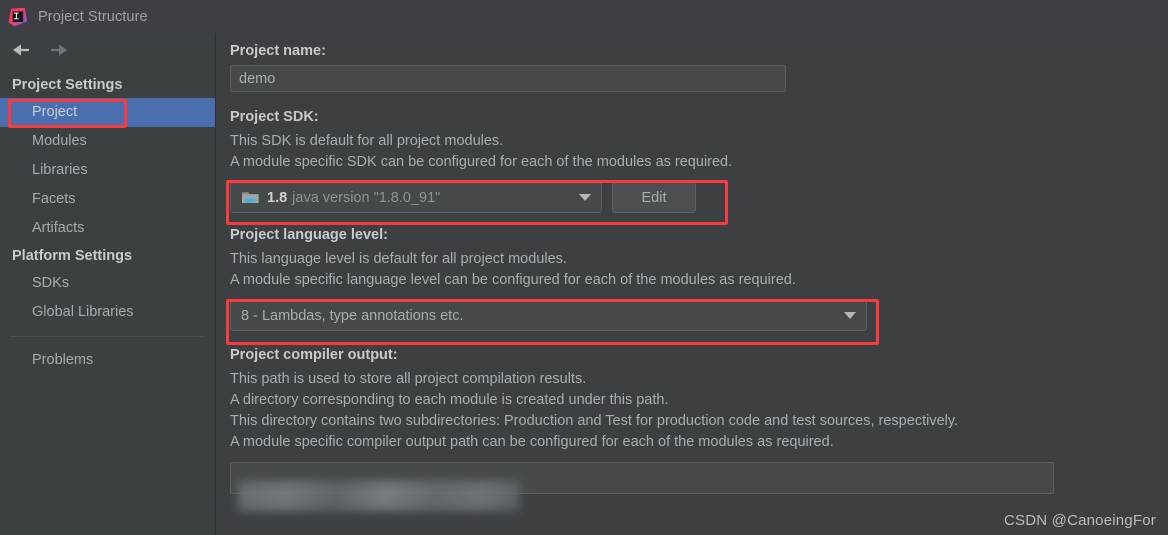  What do you see at coordinates (107, 49) in the screenshot?
I see `navigation-arrows` at bounding box center [107, 49].